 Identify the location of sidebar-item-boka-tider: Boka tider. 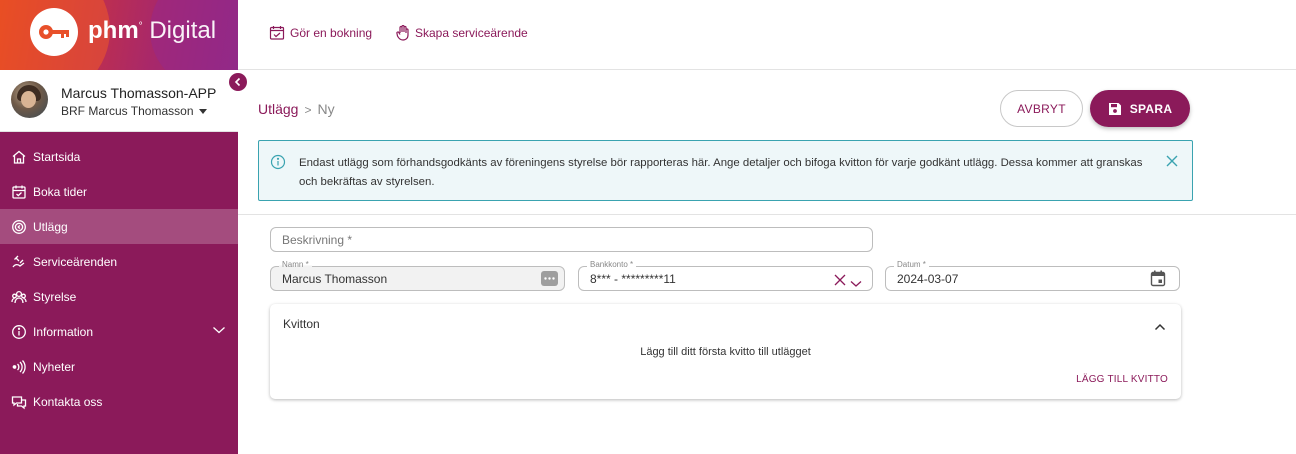
(119, 191).